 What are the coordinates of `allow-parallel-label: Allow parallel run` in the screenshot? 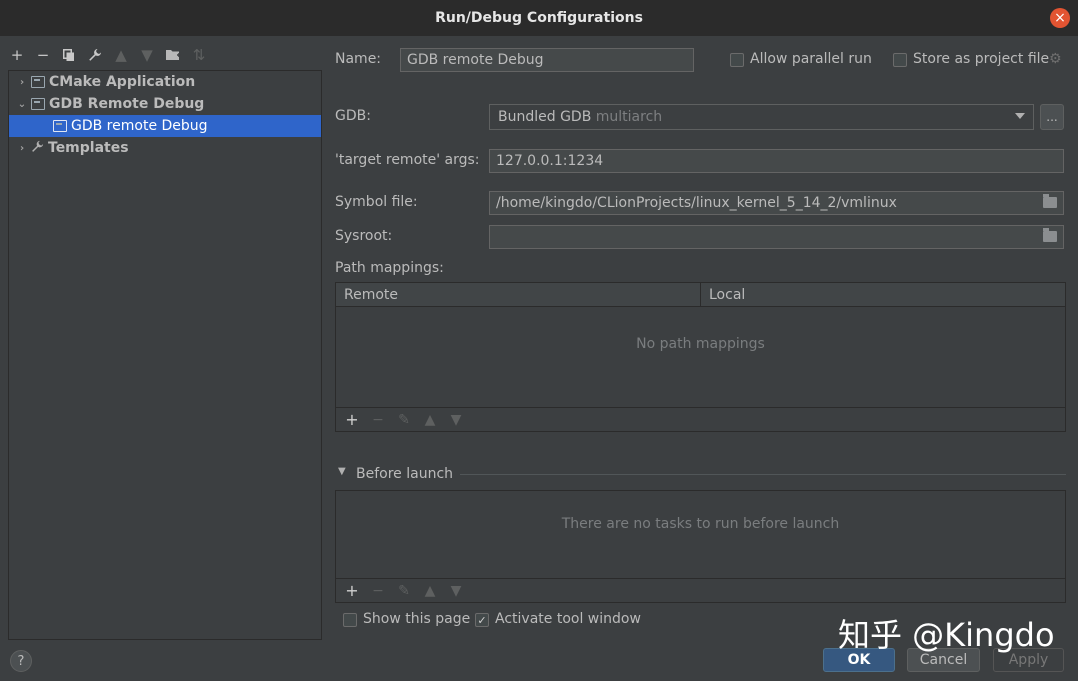 It's located at (811, 59).